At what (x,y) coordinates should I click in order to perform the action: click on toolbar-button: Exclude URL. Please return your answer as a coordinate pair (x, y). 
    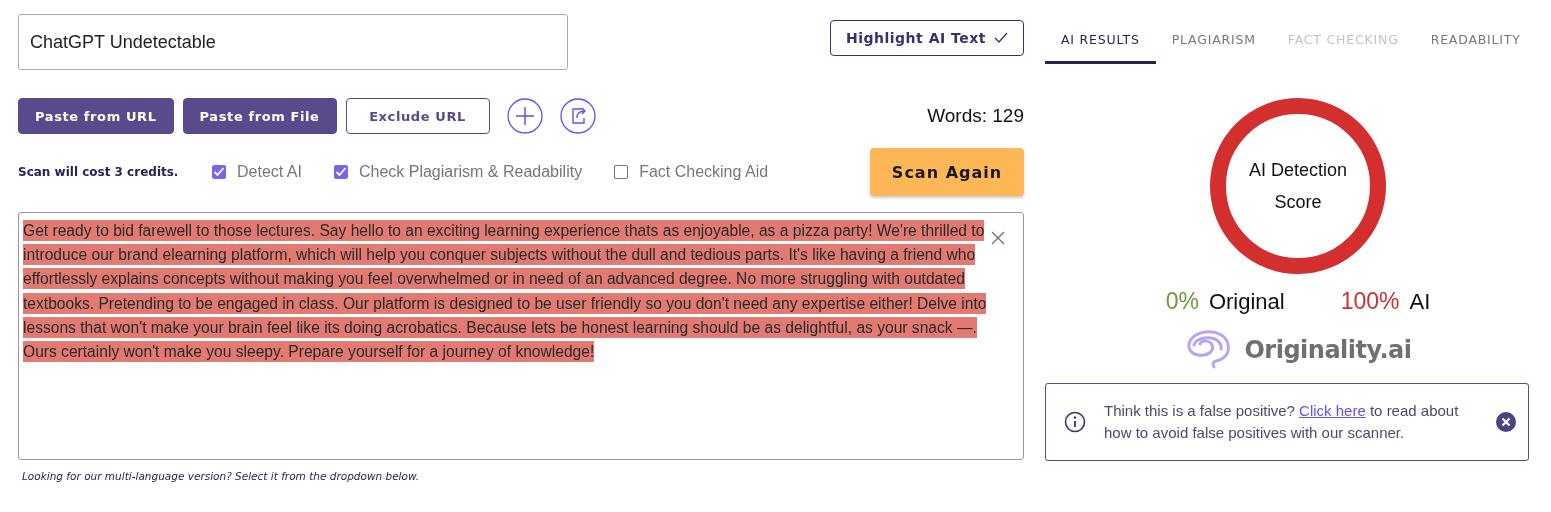
    Looking at the image, I should click on (417, 116).